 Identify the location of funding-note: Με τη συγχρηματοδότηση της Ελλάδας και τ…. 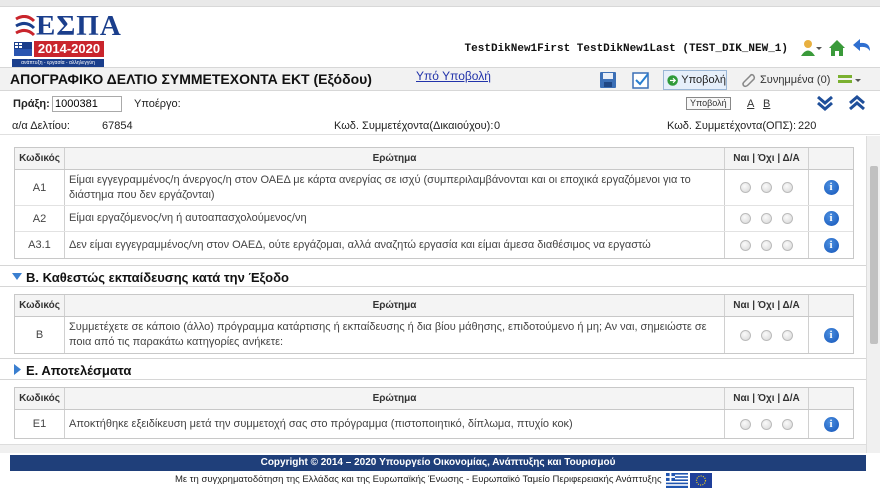
(440, 485).